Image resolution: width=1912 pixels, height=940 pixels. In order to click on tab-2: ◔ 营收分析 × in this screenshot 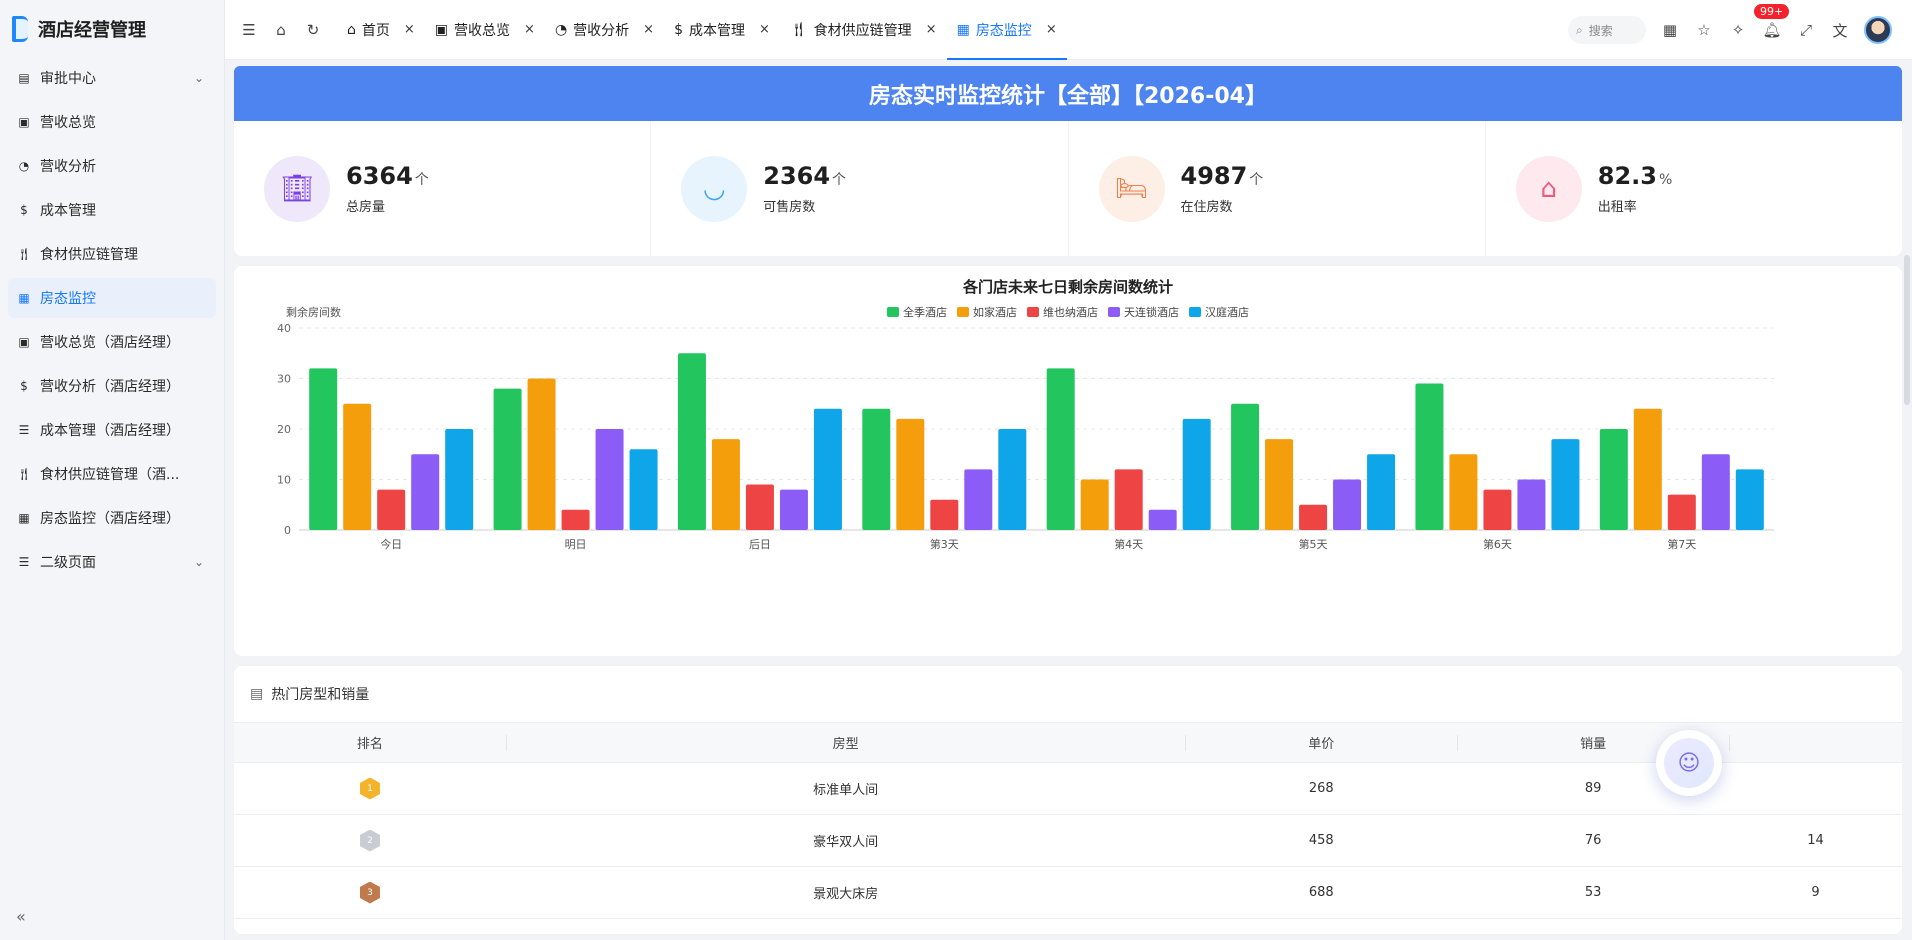, I will do `click(604, 30)`.